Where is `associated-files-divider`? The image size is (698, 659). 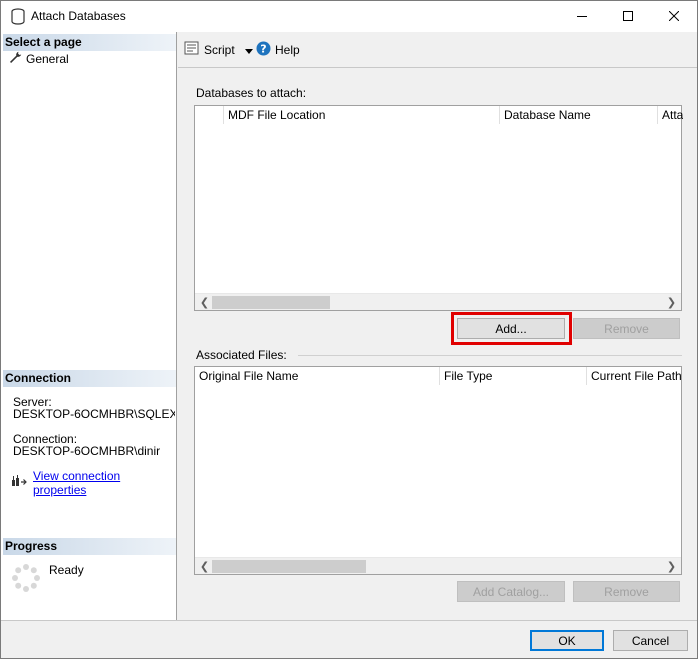 associated-files-divider is located at coordinates (490, 355).